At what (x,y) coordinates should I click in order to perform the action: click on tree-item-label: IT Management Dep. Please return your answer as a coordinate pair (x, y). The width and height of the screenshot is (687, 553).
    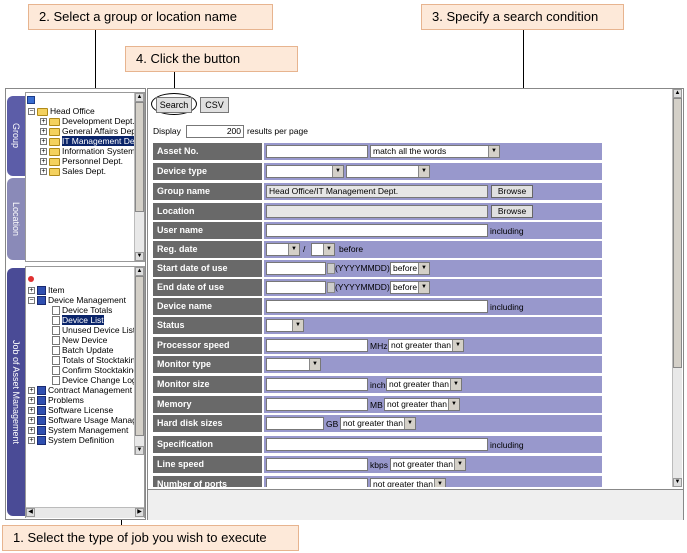
    Looking at the image, I should click on (101, 141).